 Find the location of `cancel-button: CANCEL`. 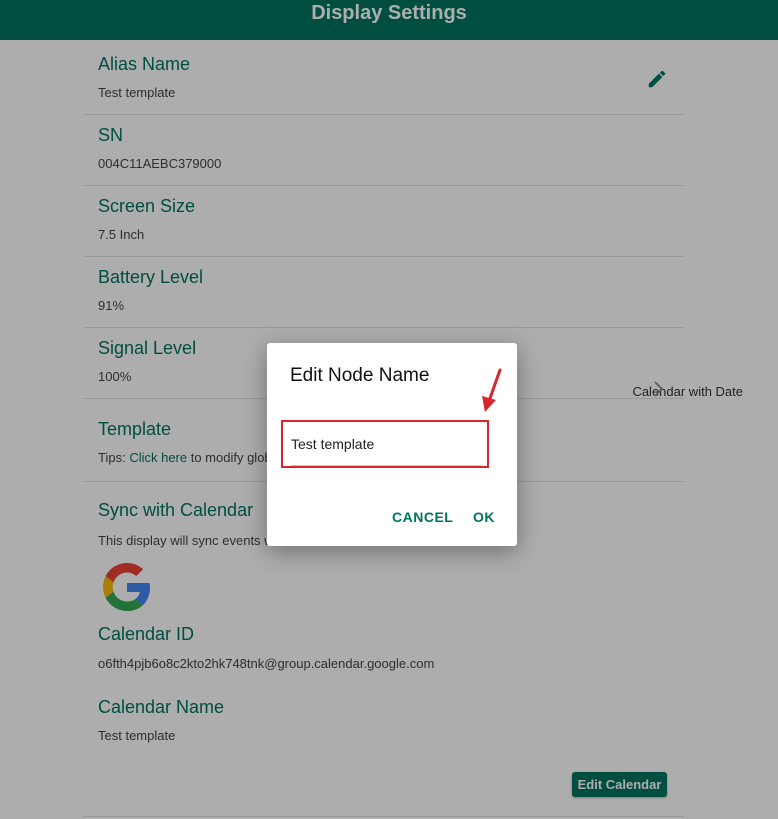

cancel-button: CANCEL is located at coordinates (422, 517).